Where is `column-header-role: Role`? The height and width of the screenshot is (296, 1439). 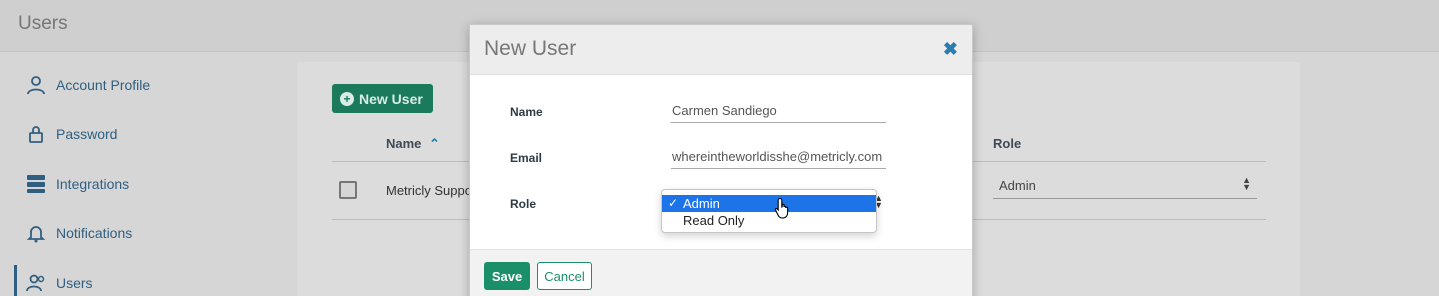
column-header-role: Role is located at coordinates (1007, 143).